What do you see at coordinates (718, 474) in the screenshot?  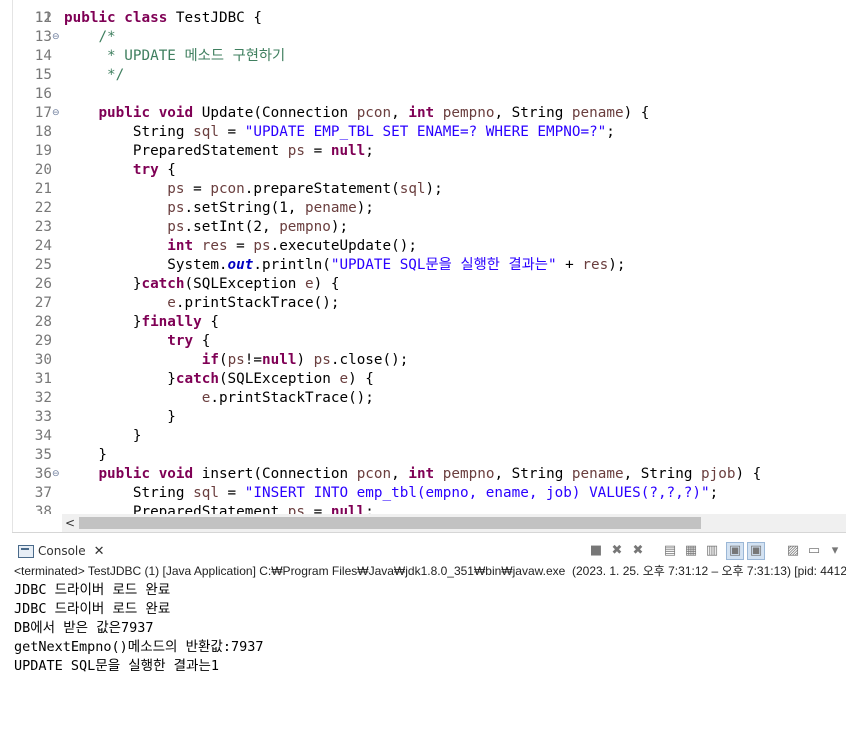 I see `code-token: pjob` at bounding box center [718, 474].